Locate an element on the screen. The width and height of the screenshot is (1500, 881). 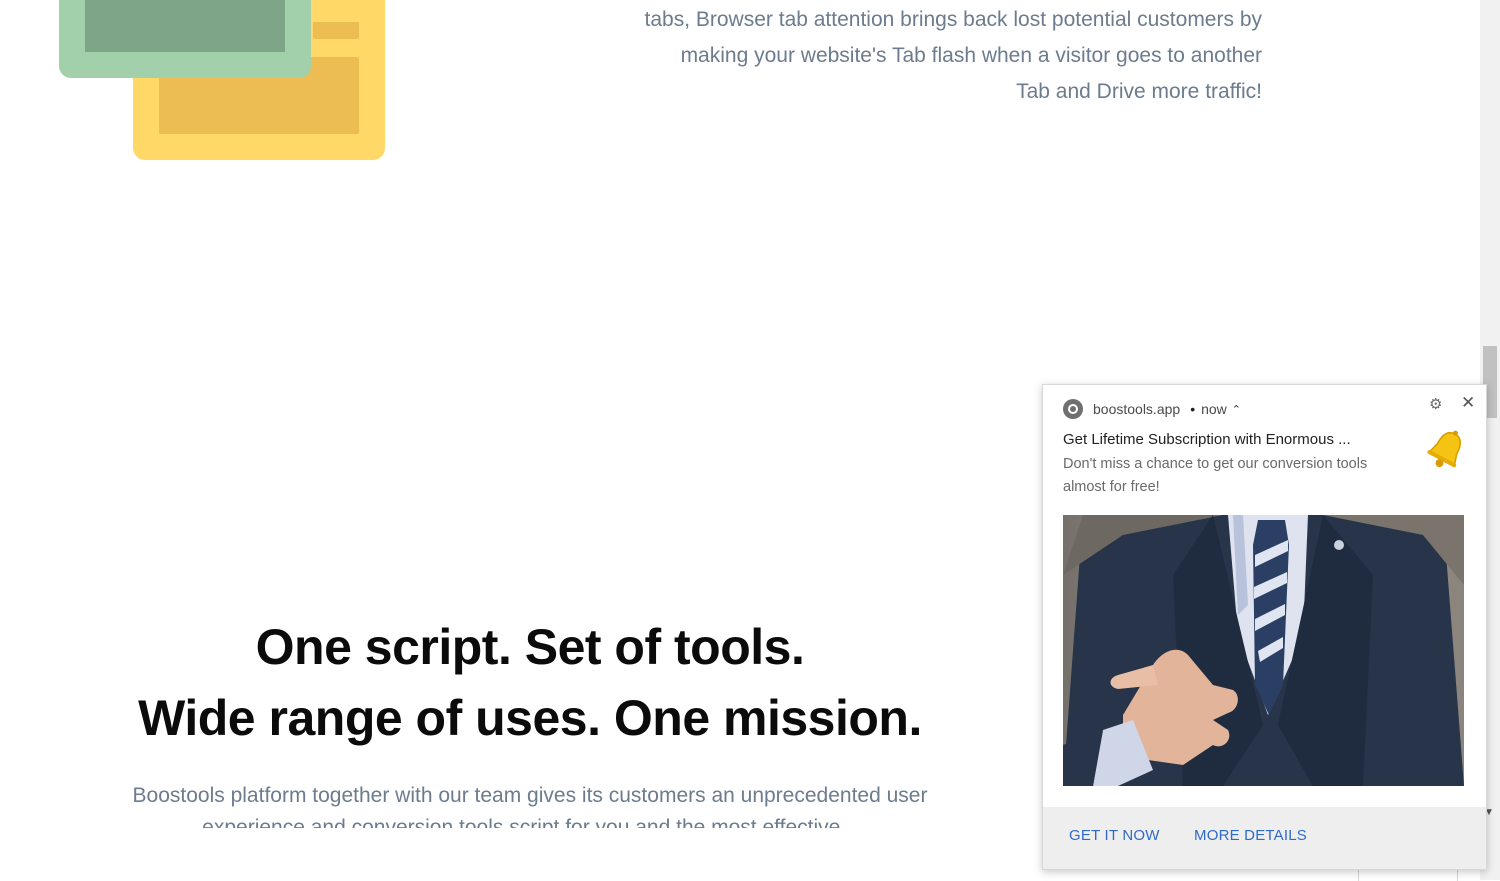
close-icon: ✕ is located at coordinates (1468, 403).